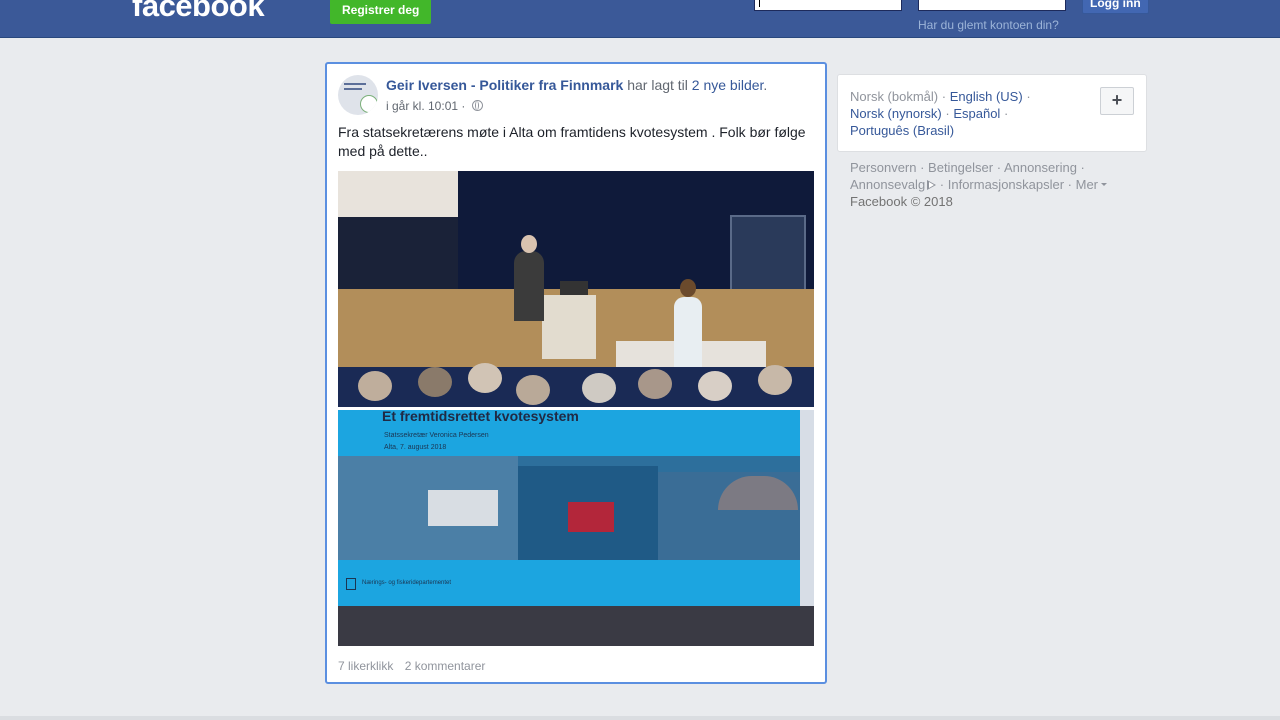 This screenshot has height=720, width=1280. What do you see at coordinates (504, 85) in the screenshot?
I see `author-name-link: Geir Iversen - Politiker fra Finnmark` at bounding box center [504, 85].